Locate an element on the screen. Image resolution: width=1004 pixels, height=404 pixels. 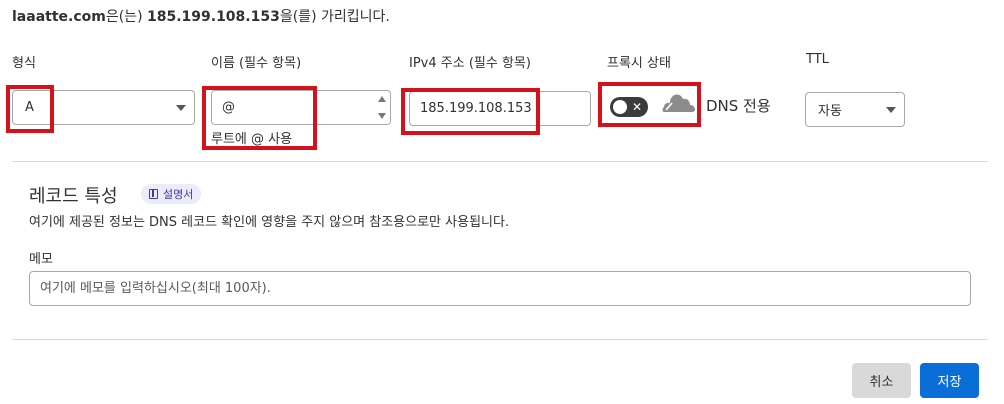
save-button: 저장 is located at coordinates (949, 380).